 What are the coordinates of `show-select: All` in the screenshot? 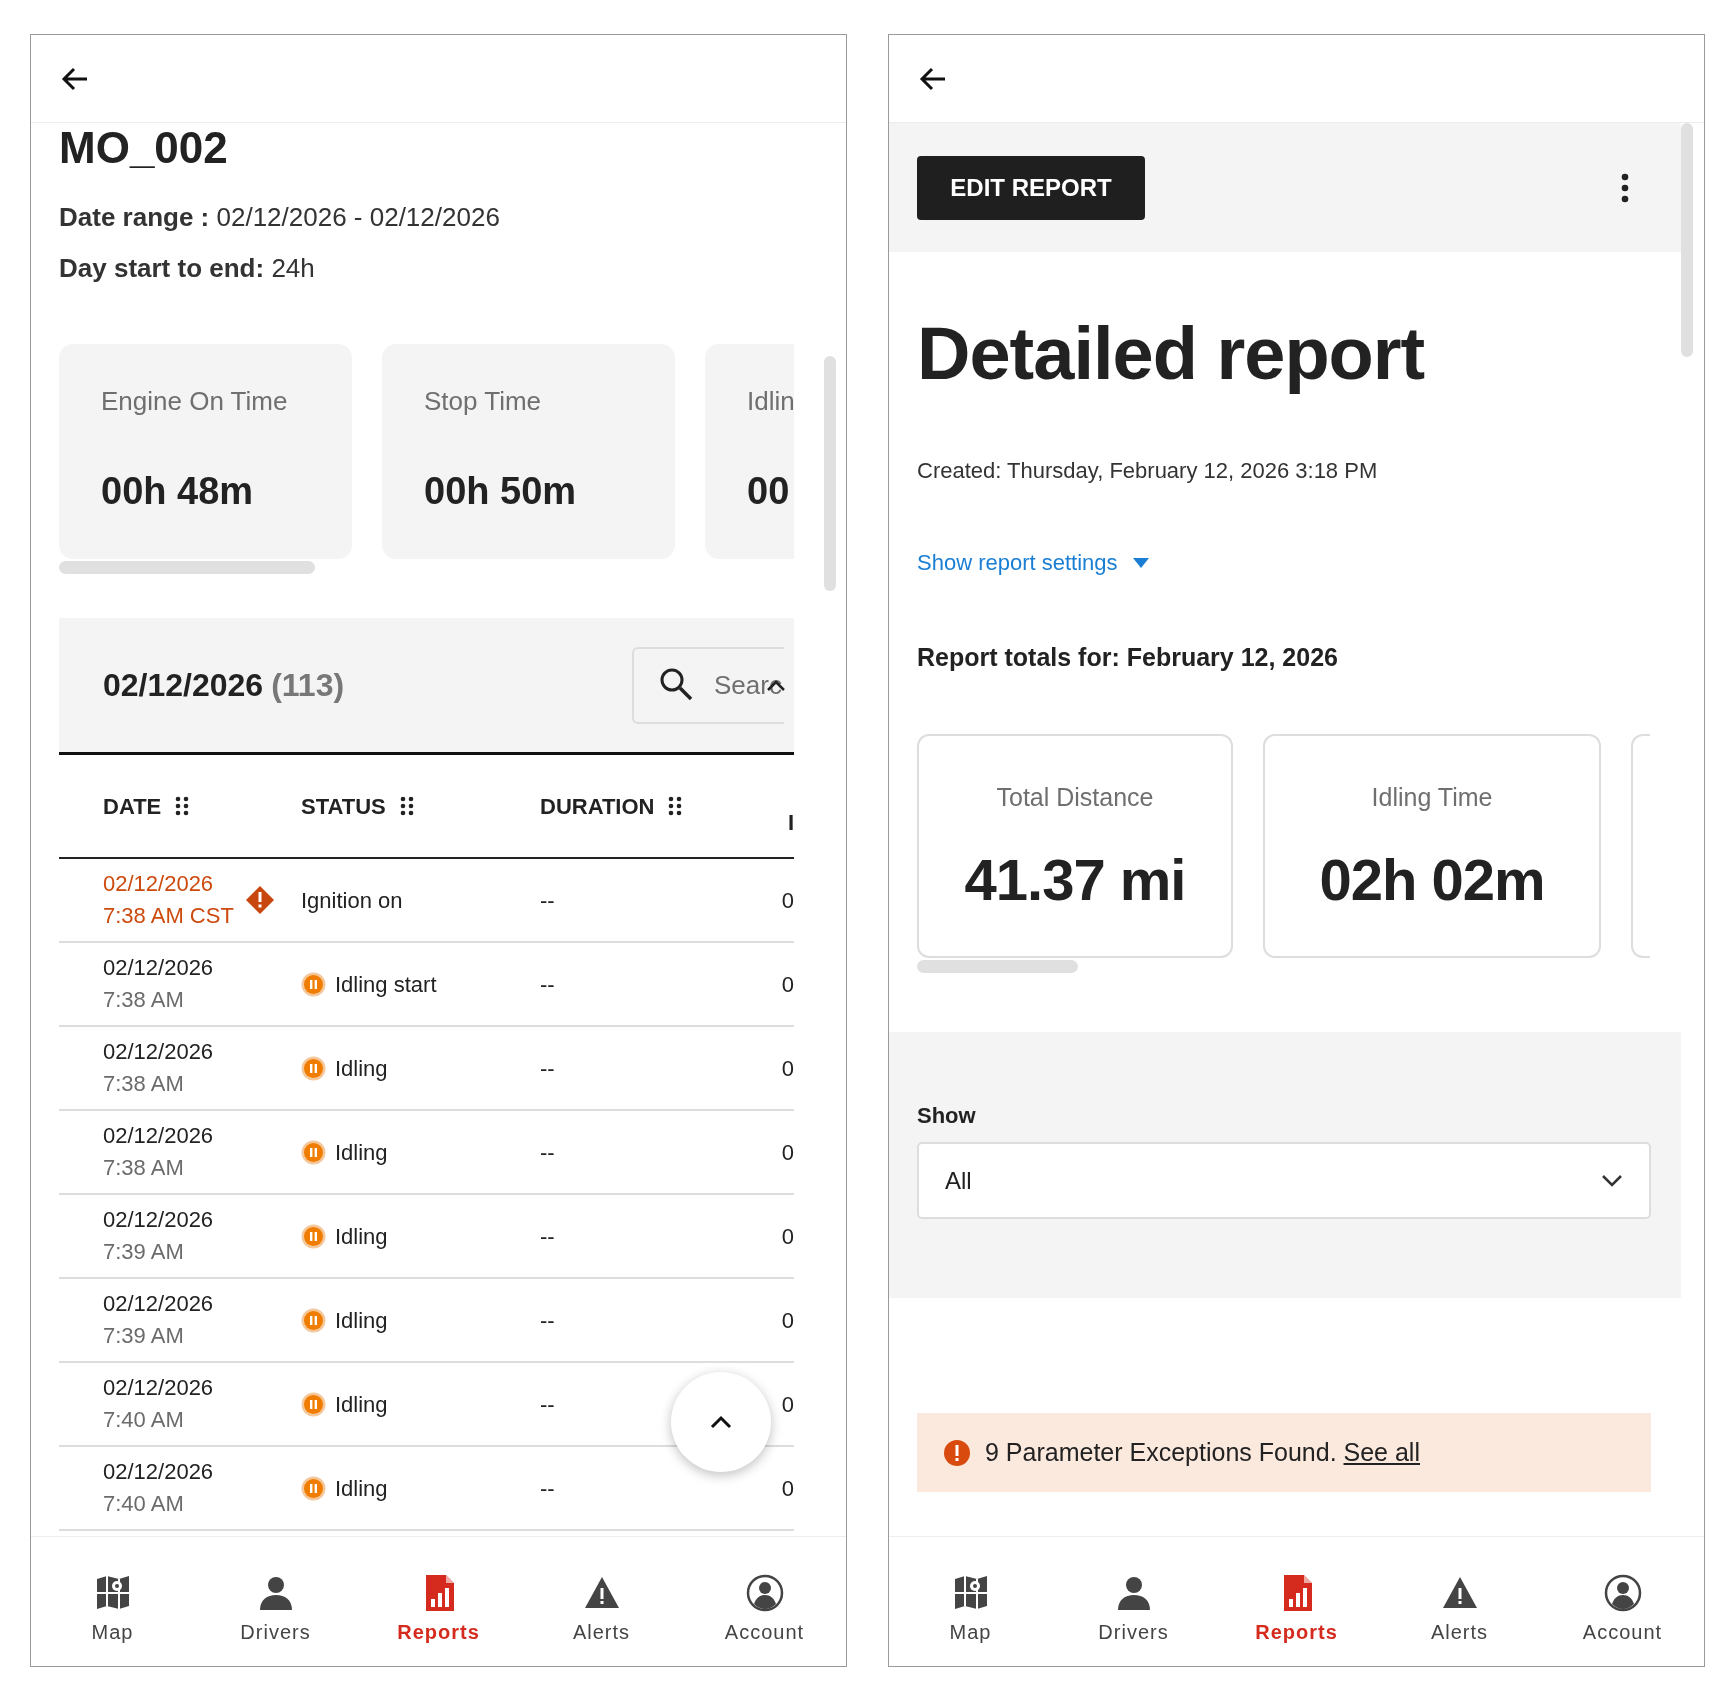 It's located at (1284, 1180).